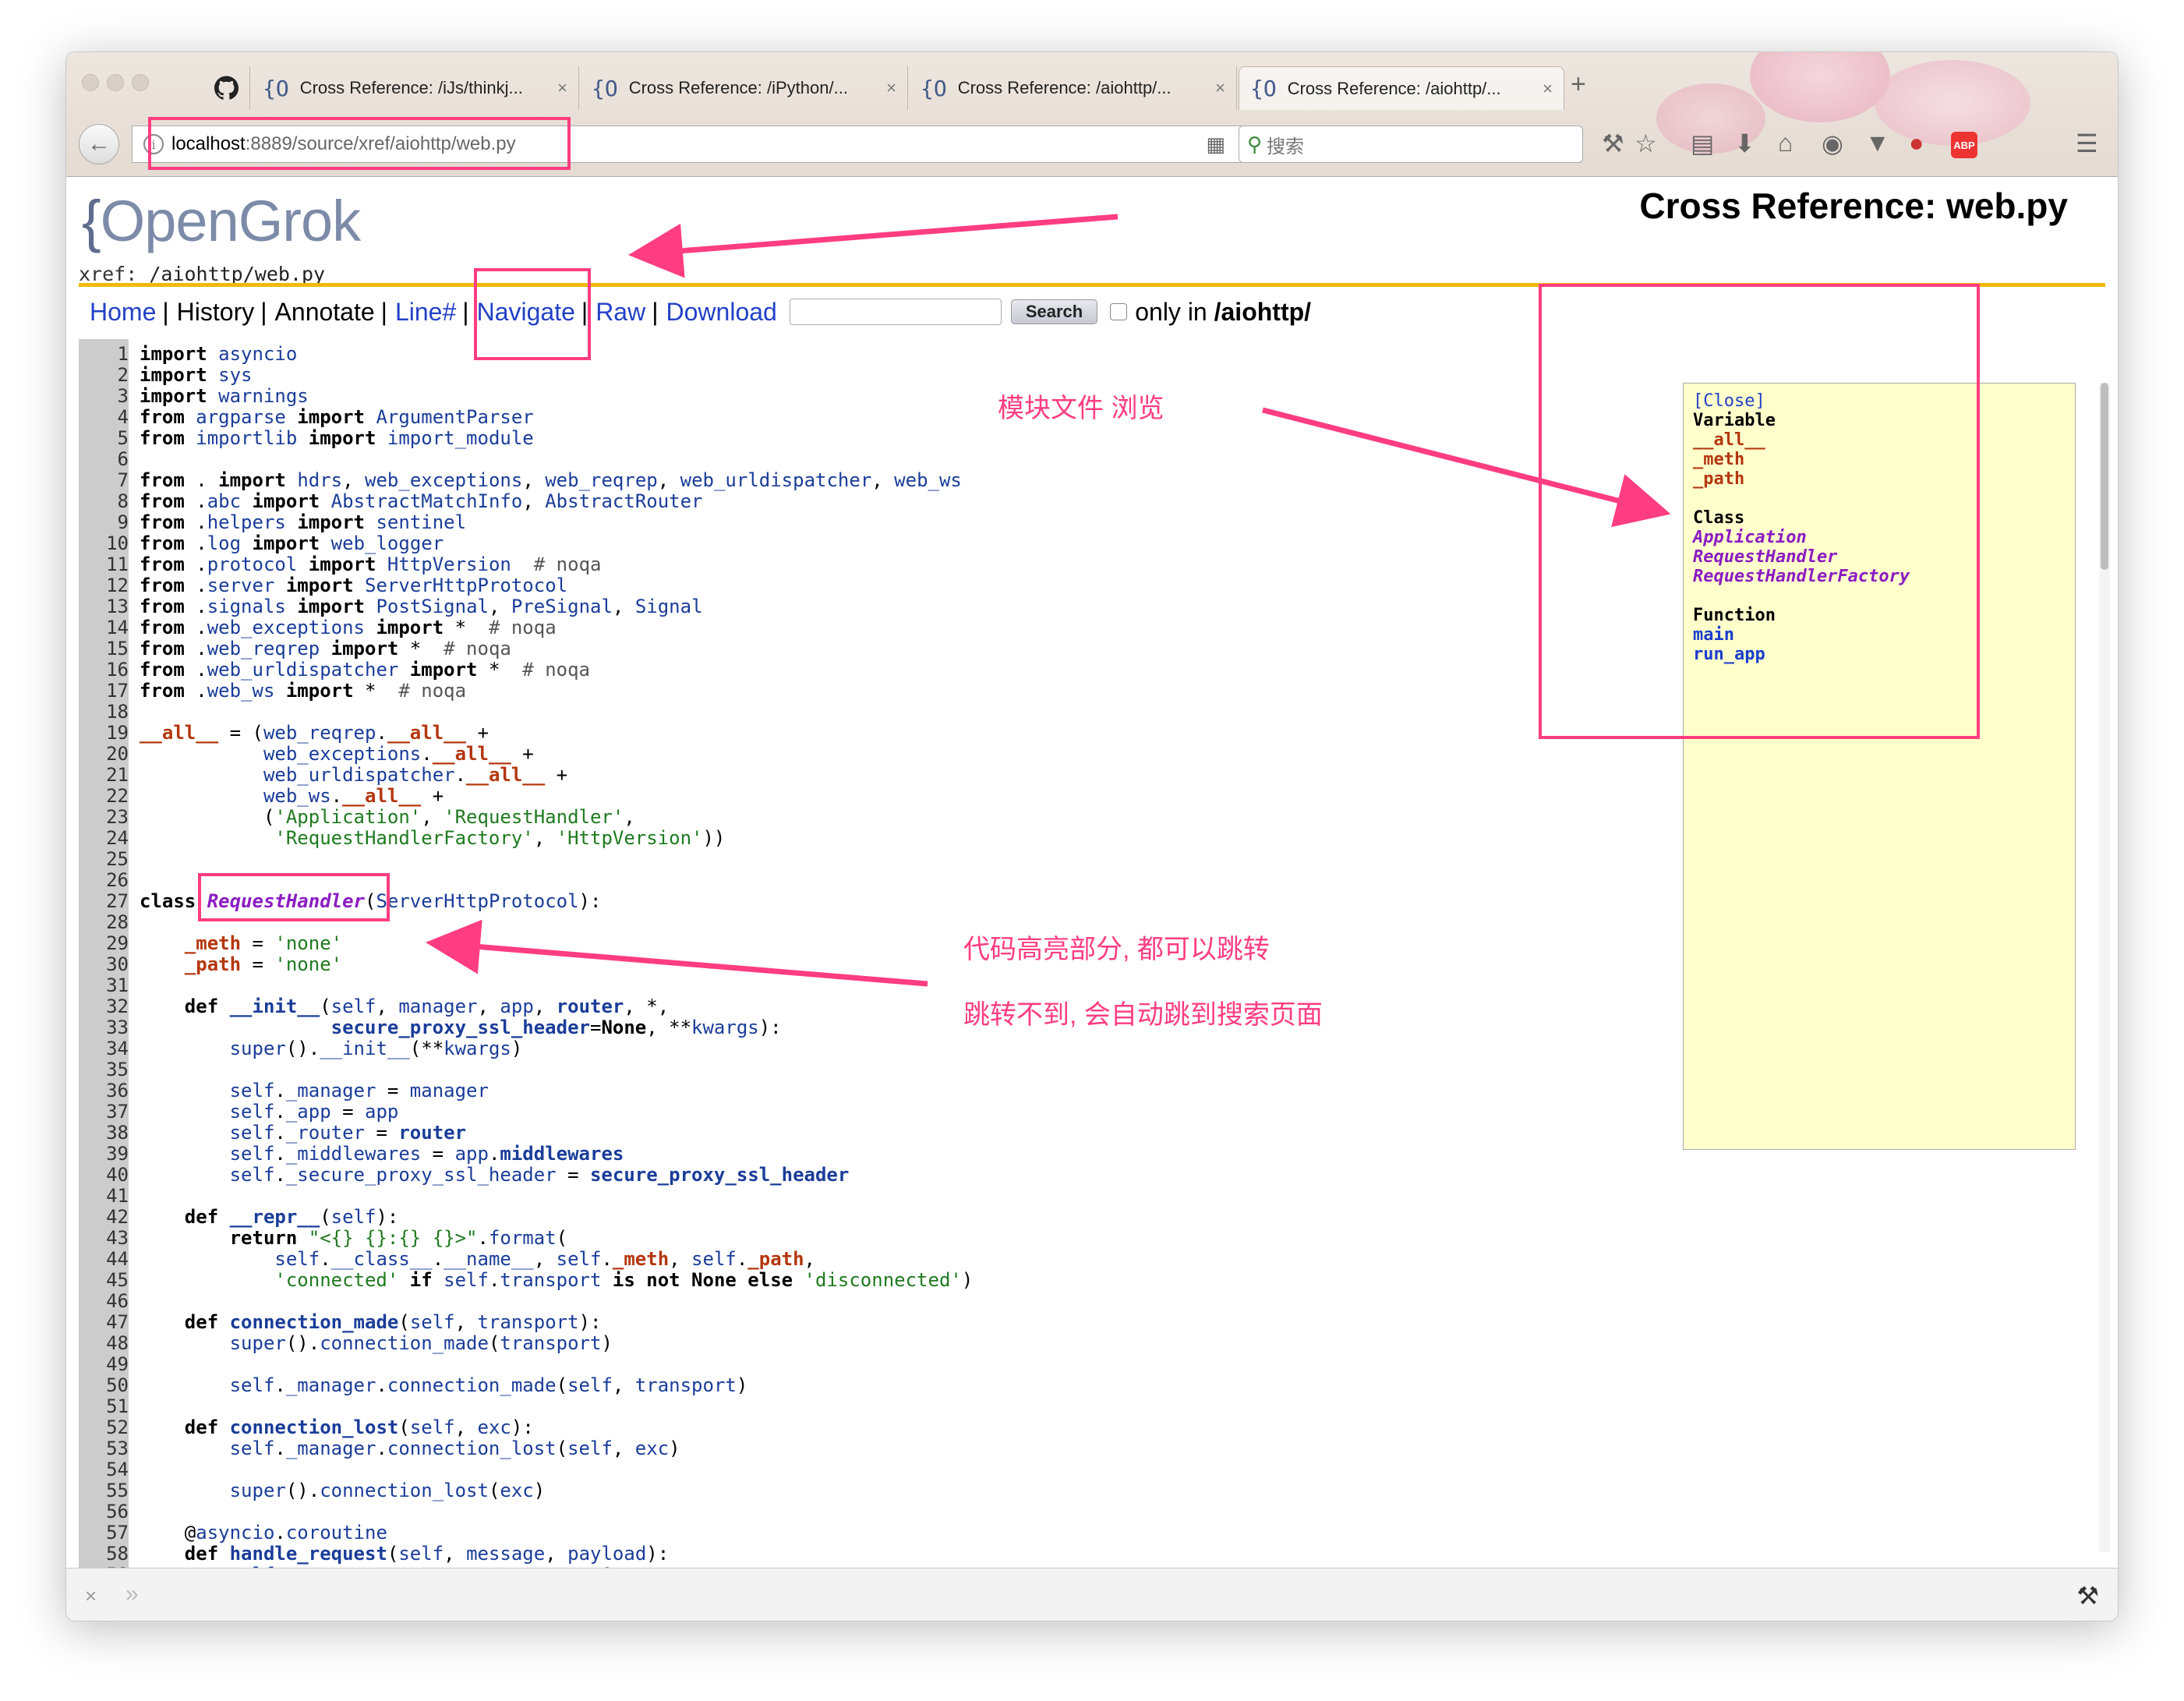 The width and height of the screenshot is (2184, 1701). I want to click on line-number: 37, so click(104, 1112).